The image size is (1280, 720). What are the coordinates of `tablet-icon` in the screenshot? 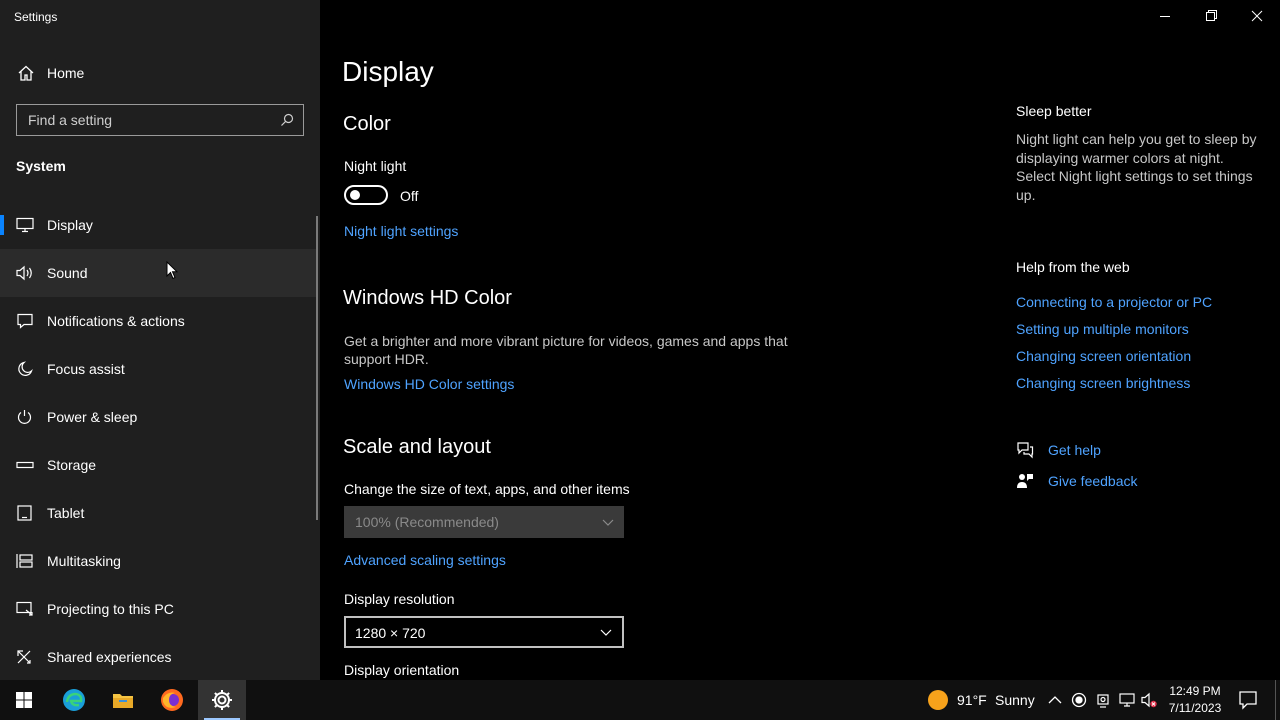 It's located at (24, 513).